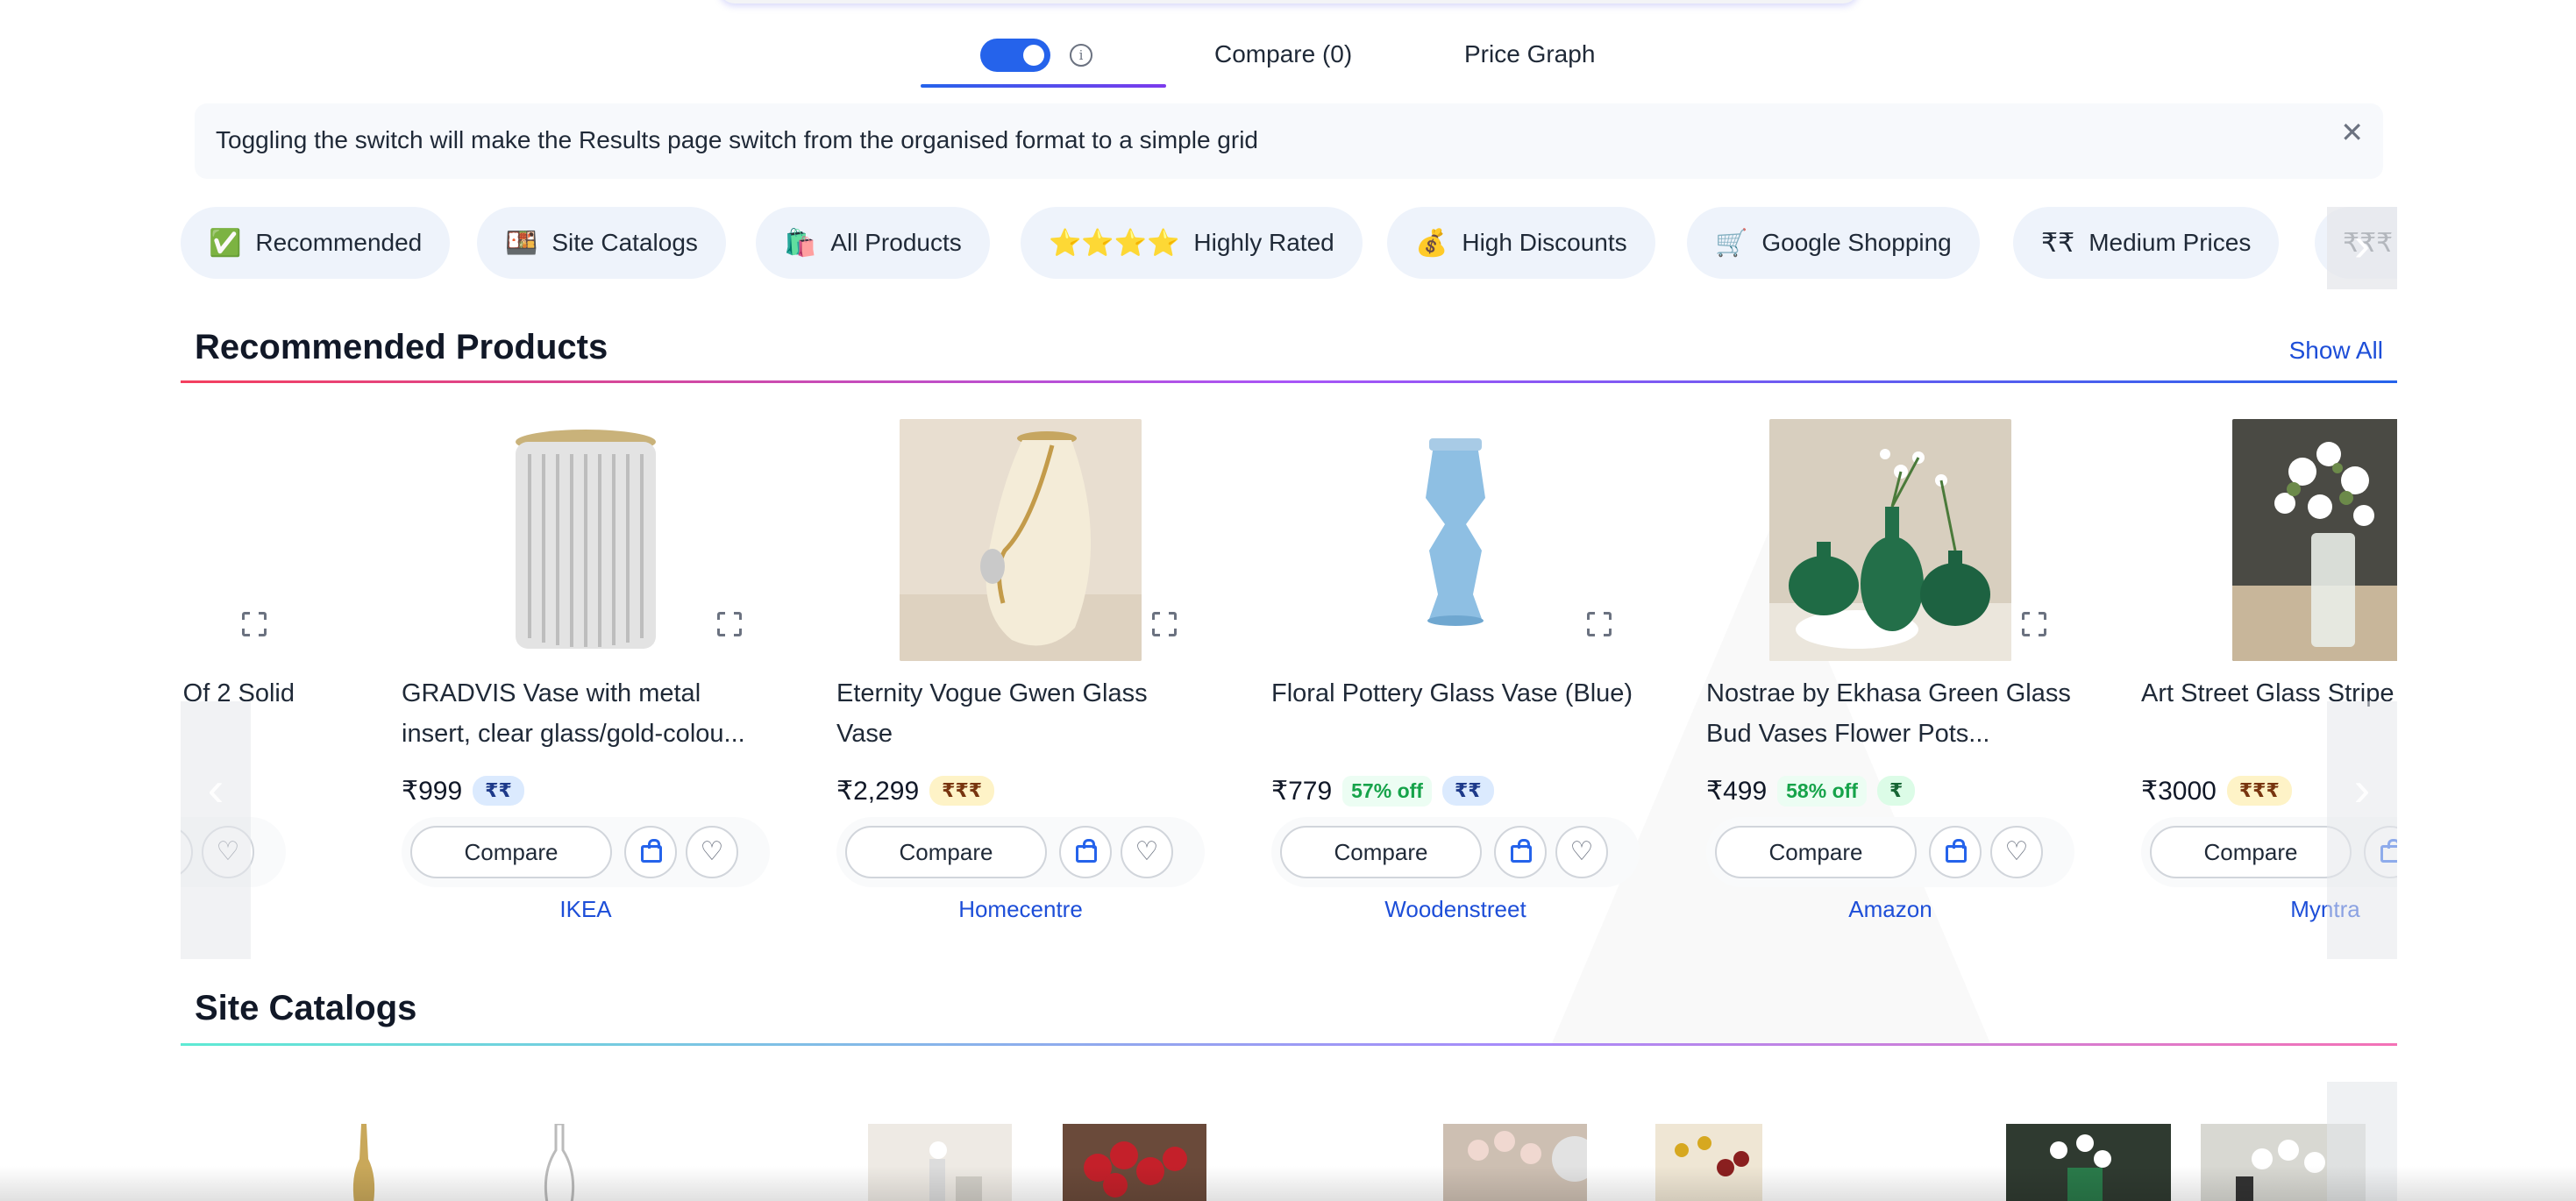  I want to click on chip-all-products: 🛍️ All Products, so click(873, 243).